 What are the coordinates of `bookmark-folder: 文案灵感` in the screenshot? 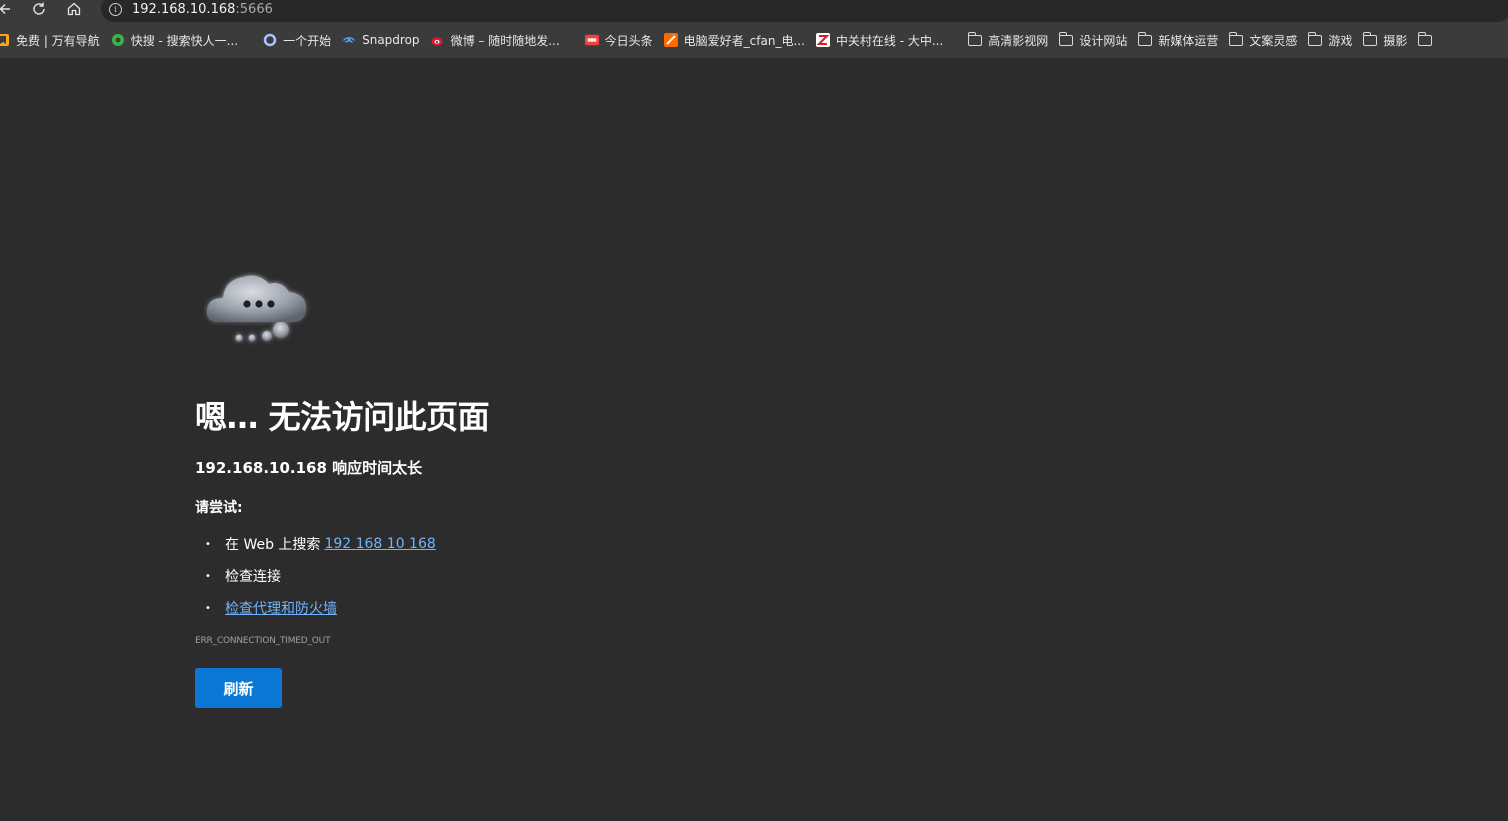 It's located at (1264, 40).